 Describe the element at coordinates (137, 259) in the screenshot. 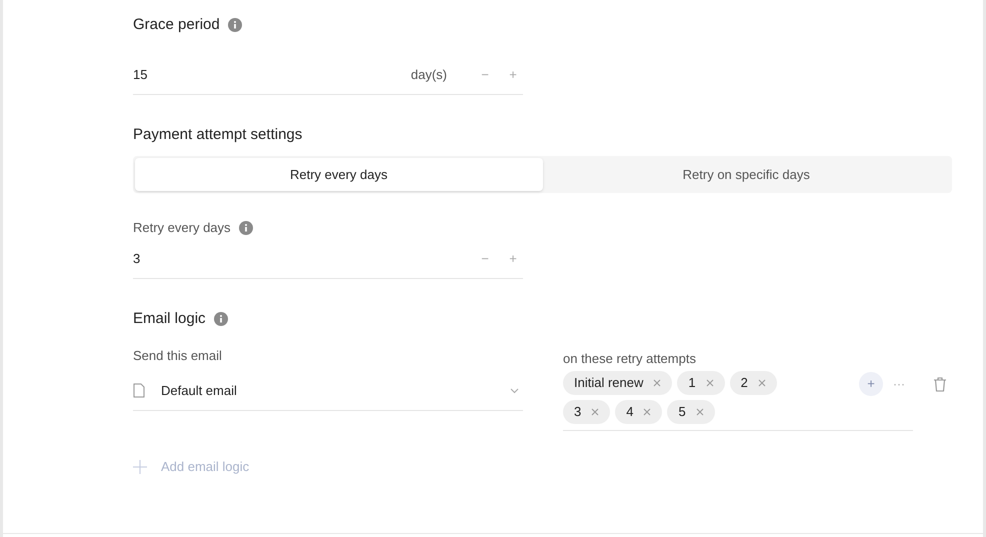

I see `field-value: 3` at that location.